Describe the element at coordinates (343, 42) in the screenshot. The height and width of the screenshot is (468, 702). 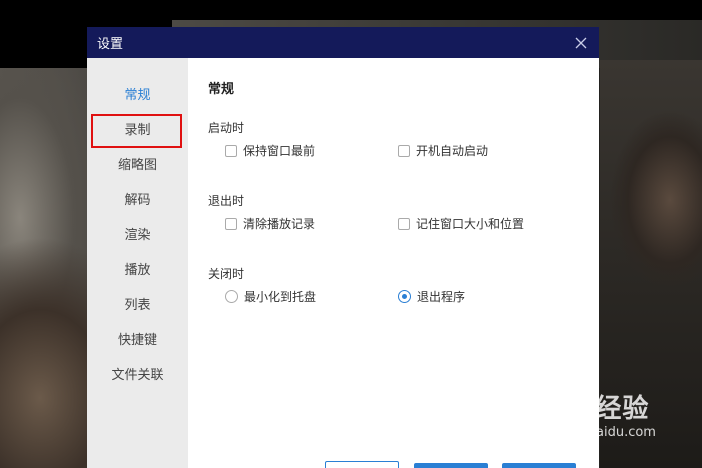
I see `dialog-titlebar: 设置` at that location.